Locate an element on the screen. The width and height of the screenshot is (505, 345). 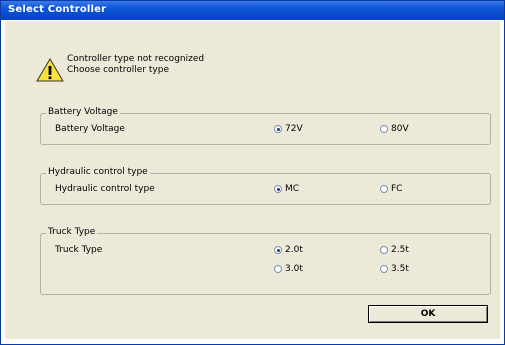
radio-3-5t: 3.5t is located at coordinates (394, 269).